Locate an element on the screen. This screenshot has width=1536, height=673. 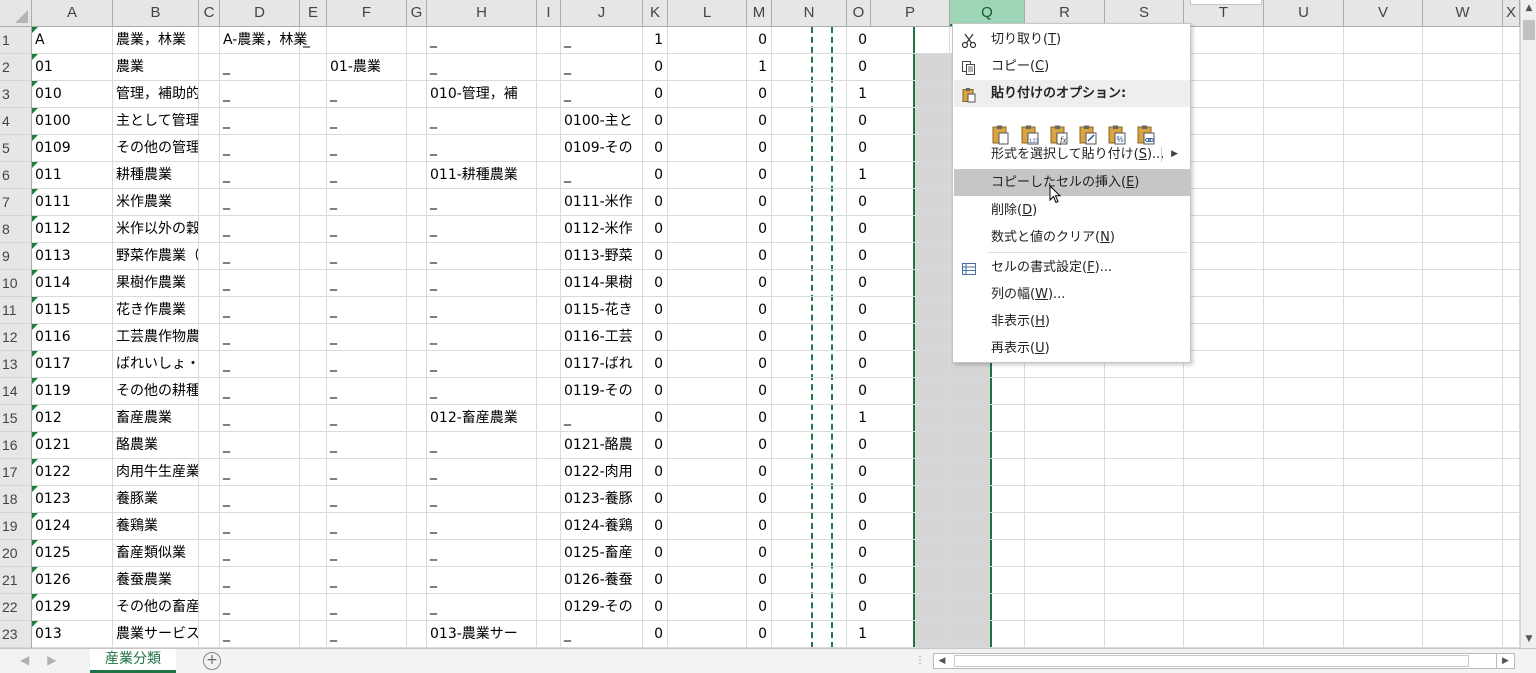
cell-q is located at coordinates (987, 634).